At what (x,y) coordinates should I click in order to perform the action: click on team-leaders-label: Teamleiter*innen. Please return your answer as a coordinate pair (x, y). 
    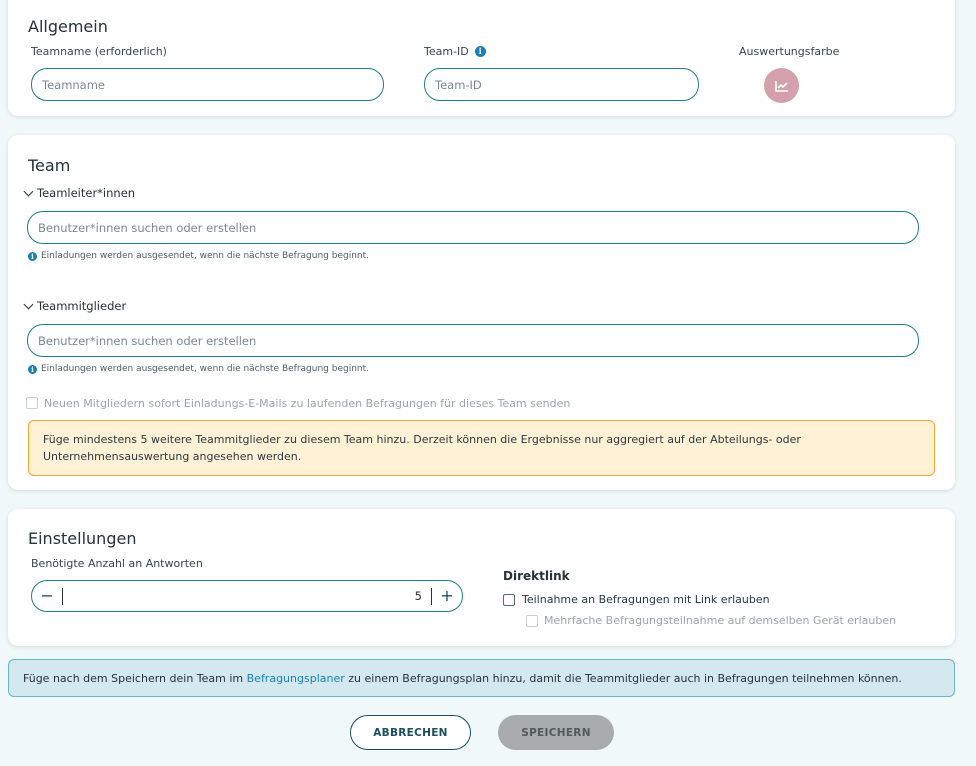
    Looking at the image, I should click on (86, 193).